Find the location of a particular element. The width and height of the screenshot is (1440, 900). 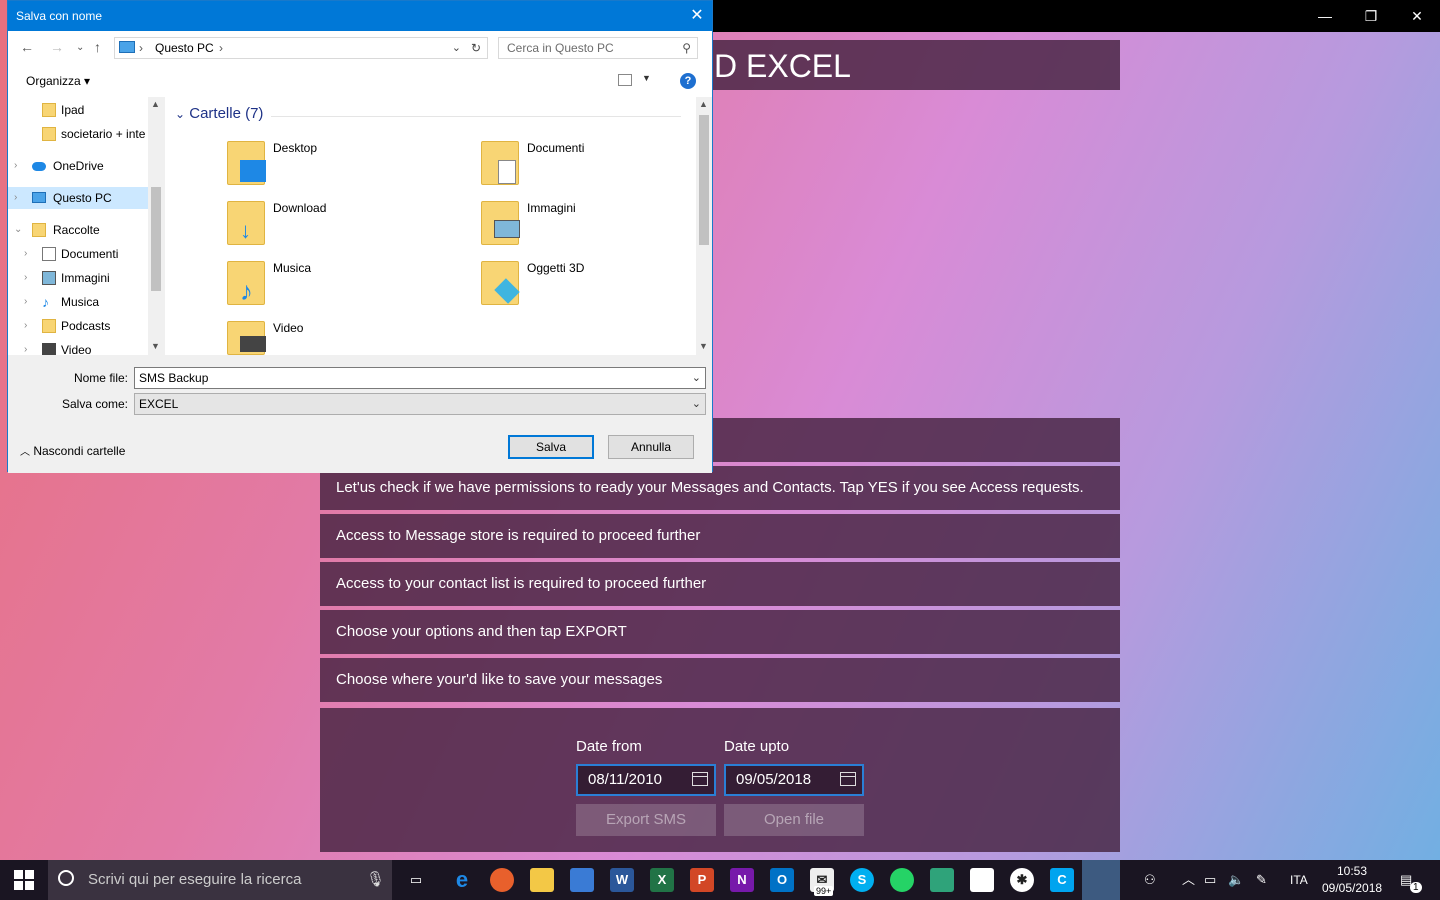

firefox-icon is located at coordinates (502, 880).